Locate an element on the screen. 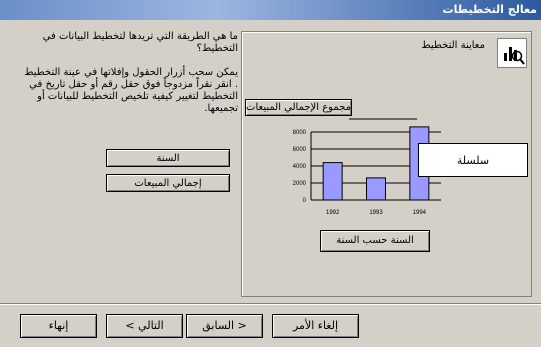  back-button: < السابق is located at coordinates (224, 326).